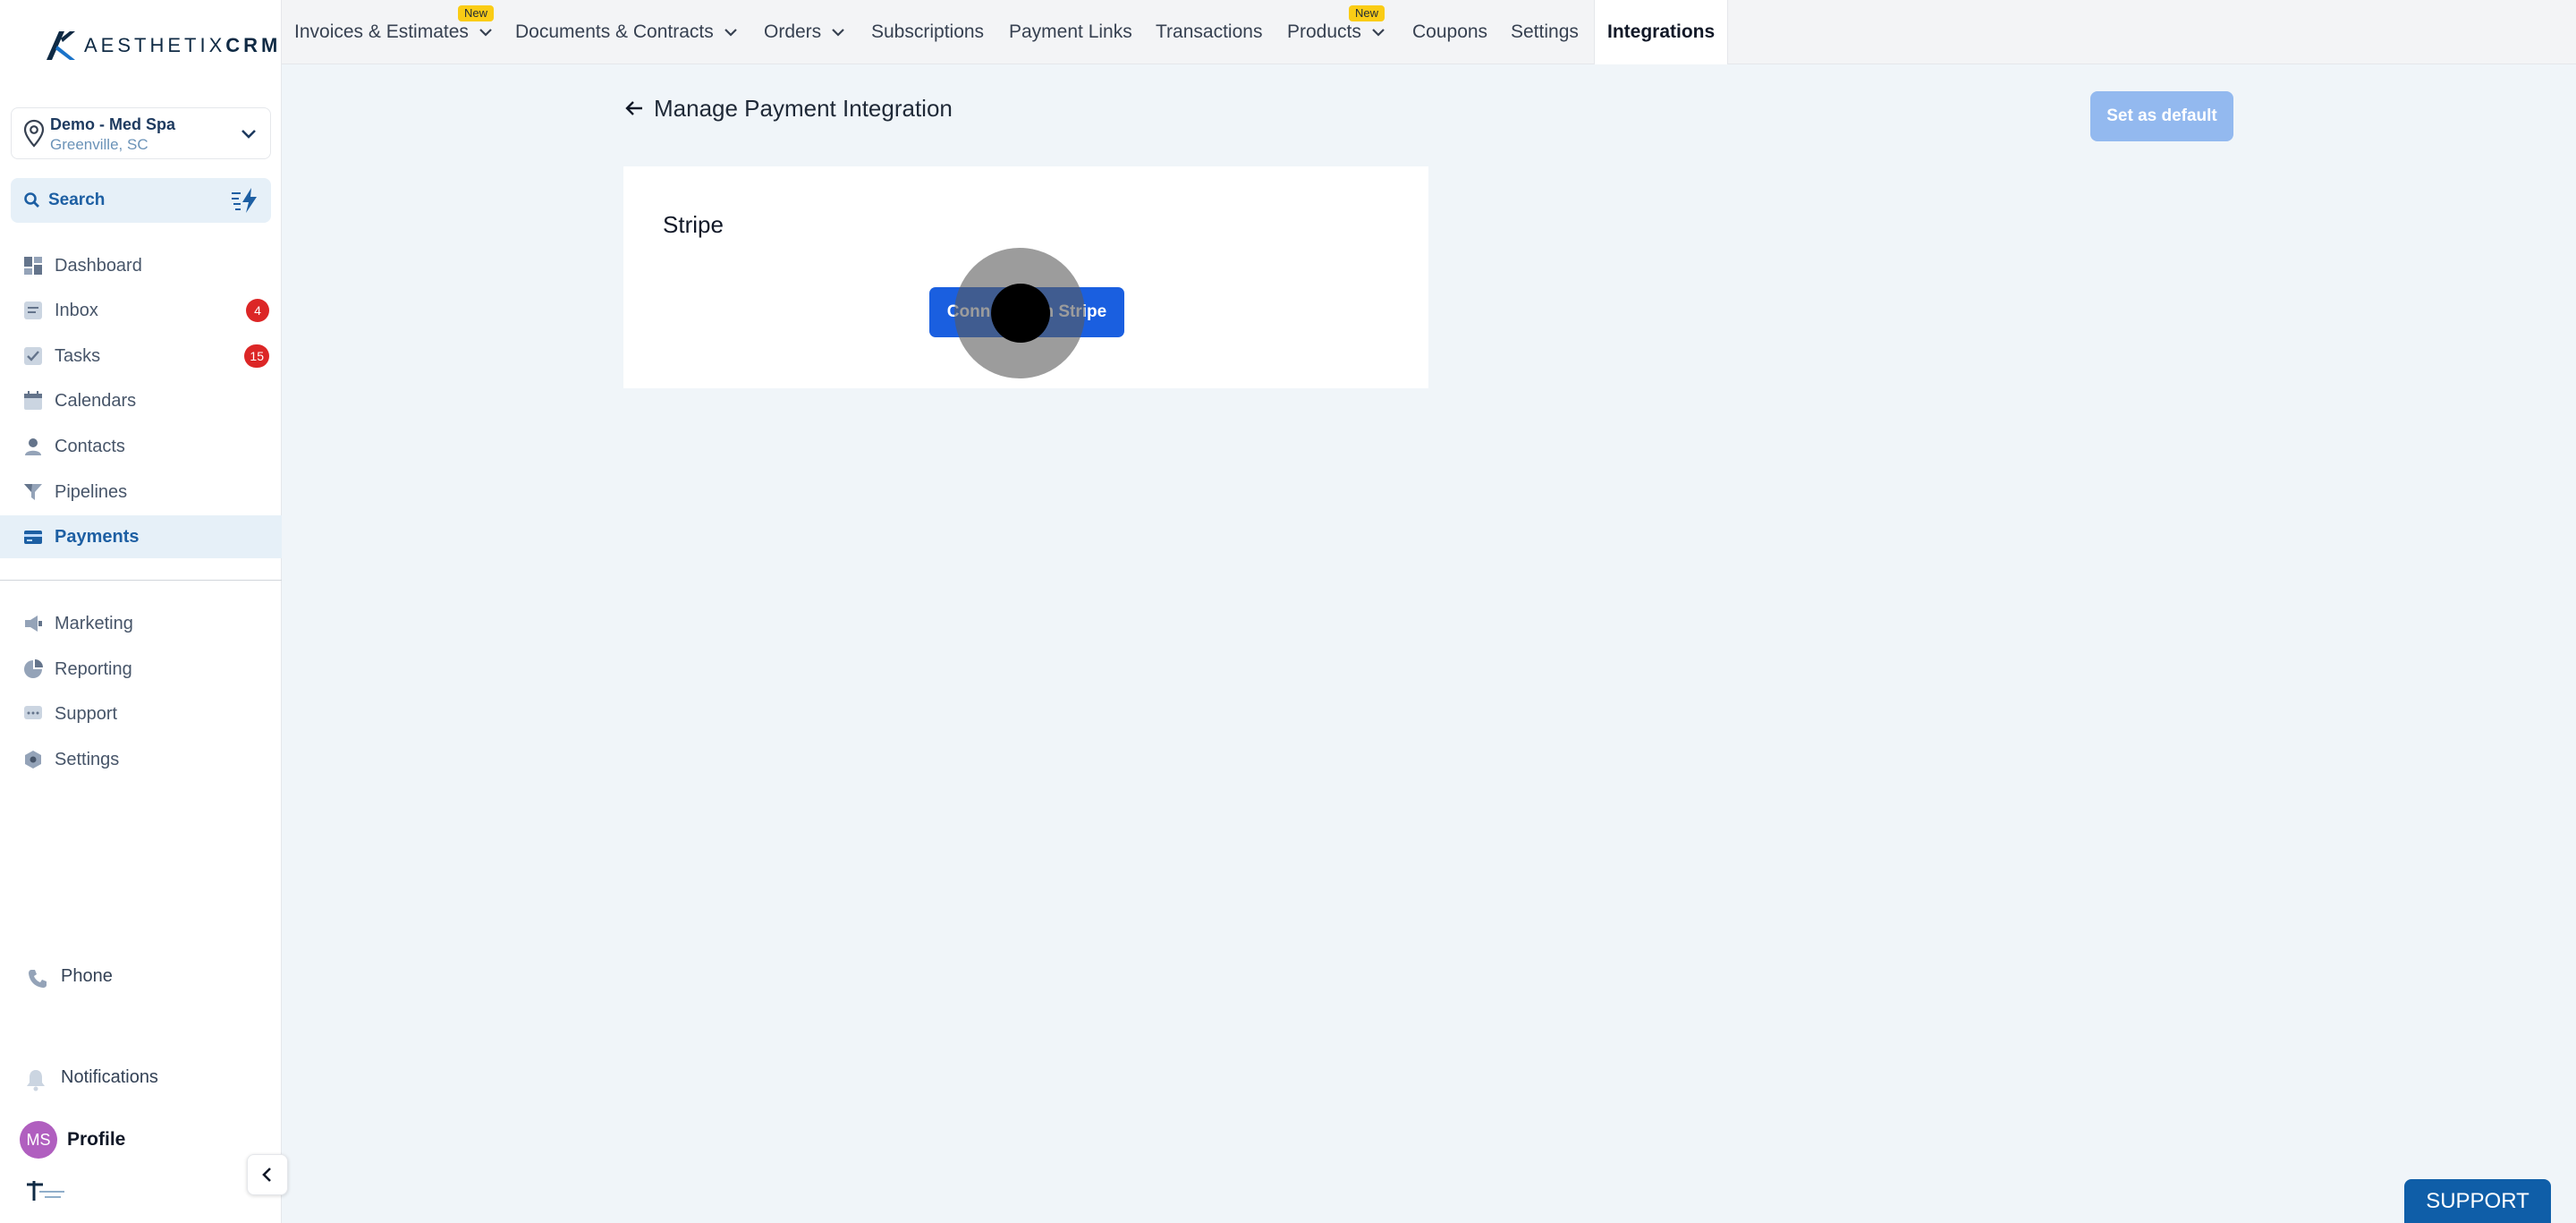 Image resolution: width=2576 pixels, height=1223 pixels. What do you see at coordinates (183, 45) in the screenshot?
I see `brand-name: AESTHETIXCRM` at bounding box center [183, 45].